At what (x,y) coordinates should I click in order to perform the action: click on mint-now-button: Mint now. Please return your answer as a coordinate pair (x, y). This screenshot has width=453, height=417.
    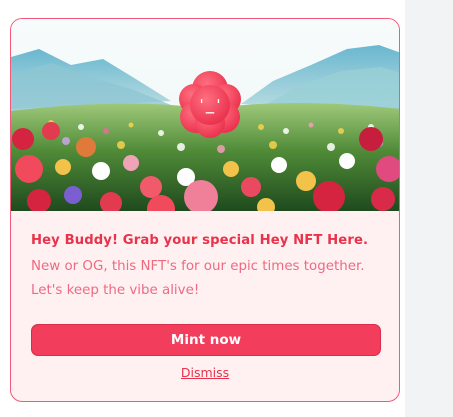
    Looking at the image, I should click on (206, 340).